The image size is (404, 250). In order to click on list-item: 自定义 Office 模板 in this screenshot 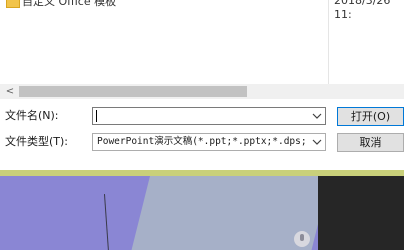, I will do `click(165, 4)`.